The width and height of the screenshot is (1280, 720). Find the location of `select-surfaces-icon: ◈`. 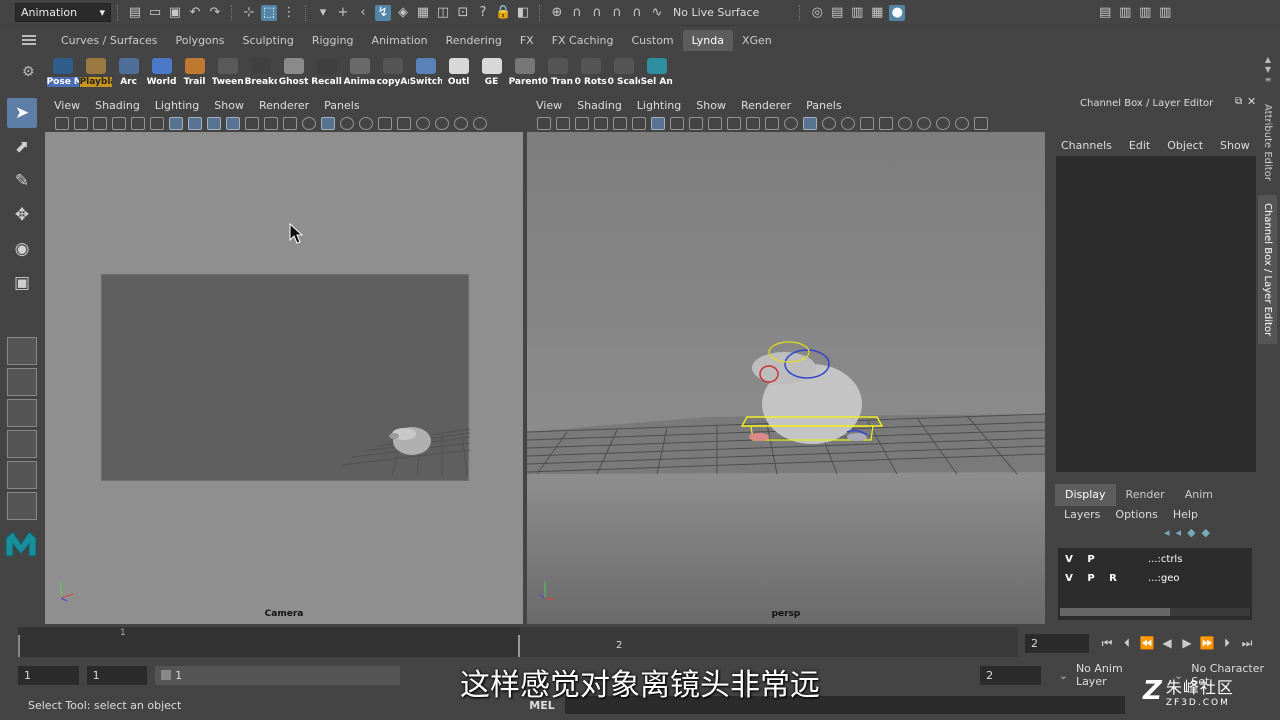

select-surfaces-icon: ◈ is located at coordinates (403, 13).